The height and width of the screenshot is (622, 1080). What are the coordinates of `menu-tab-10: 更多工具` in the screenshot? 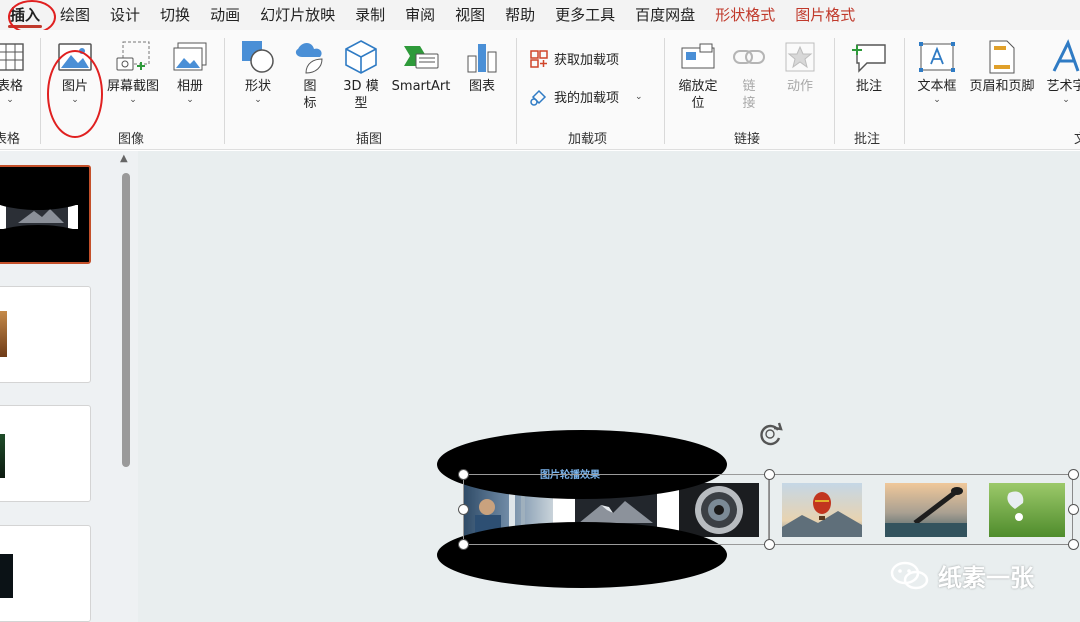 It's located at (585, 15).